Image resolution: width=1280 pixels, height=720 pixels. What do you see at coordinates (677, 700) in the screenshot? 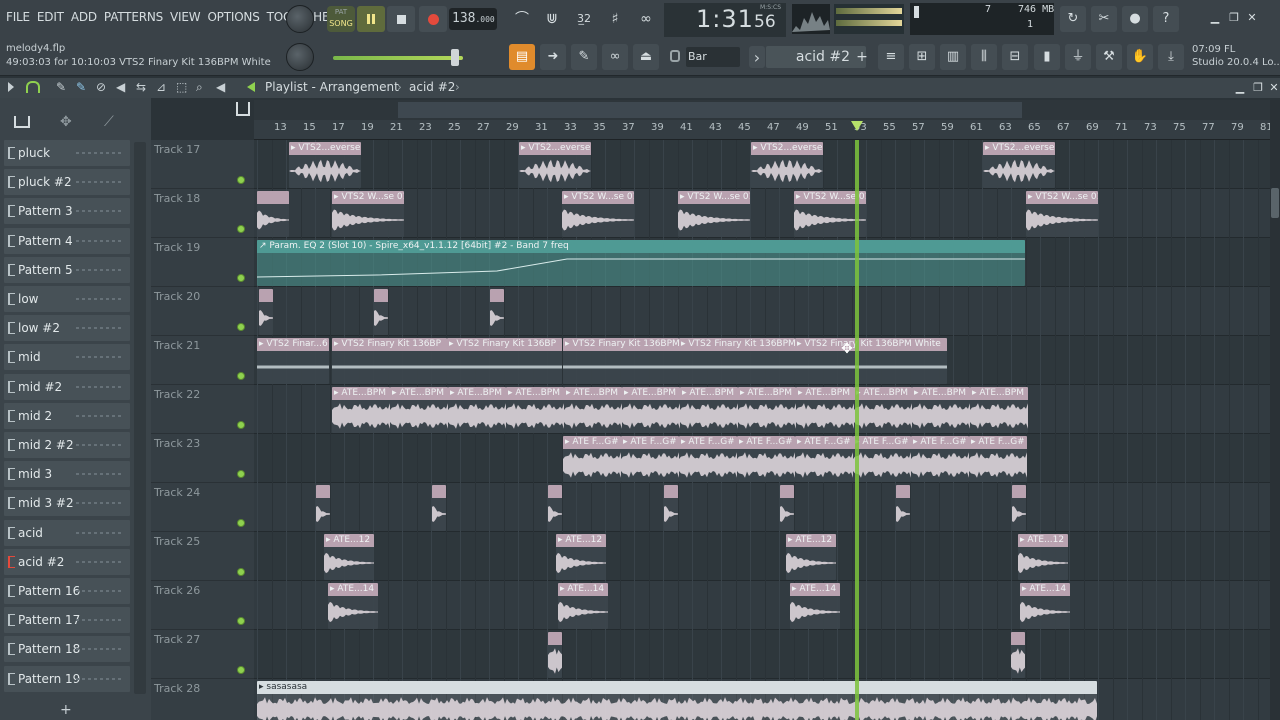
I see `audio-clip: ▸ sasasasa` at bounding box center [677, 700].